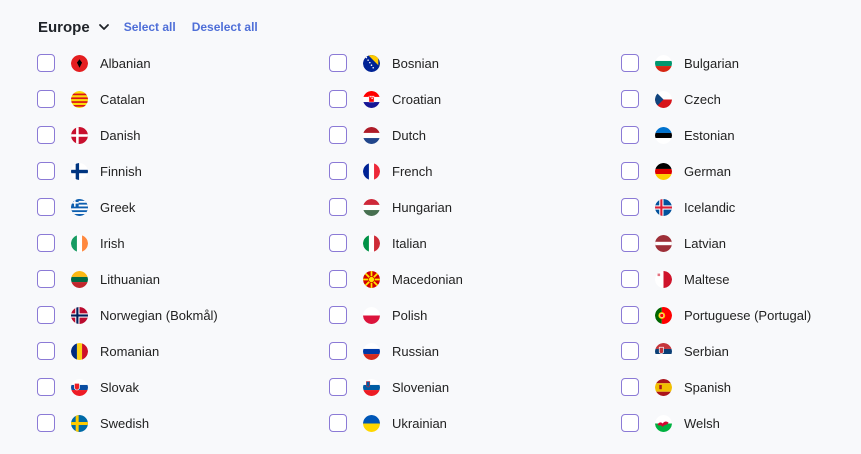 The width and height of the screenshot is (861, 454). I want to click on flag-norway-icon, so click(79, 315).